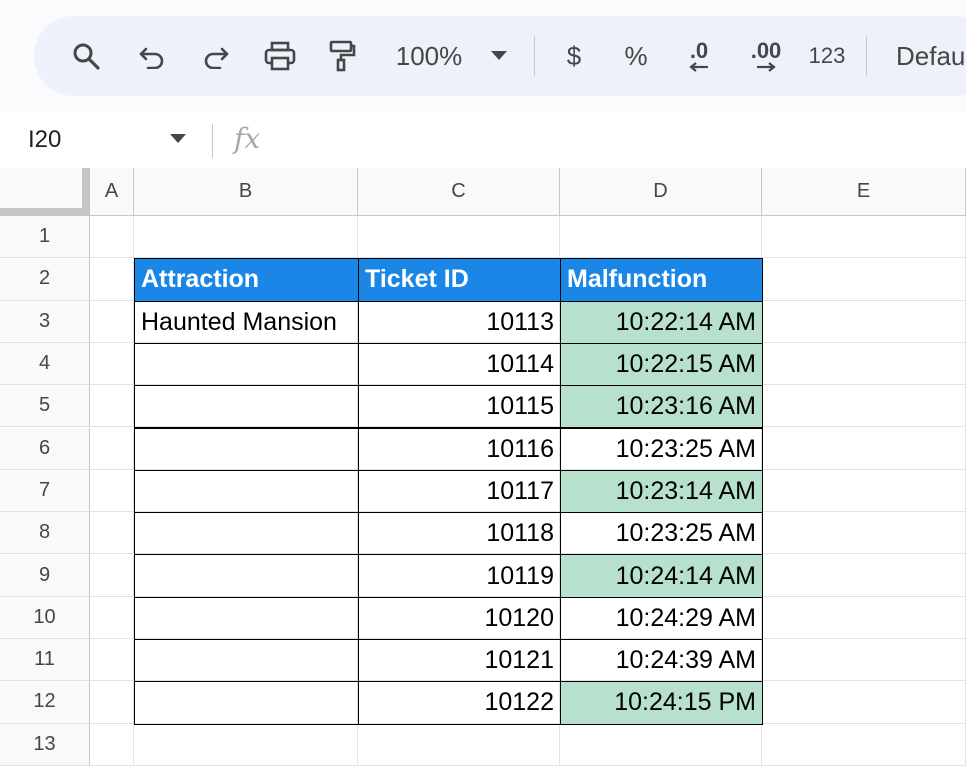 Image resolution: width=966 pixels, height=768 pixels. I want to click on select-all-corner, so click(45, 192).